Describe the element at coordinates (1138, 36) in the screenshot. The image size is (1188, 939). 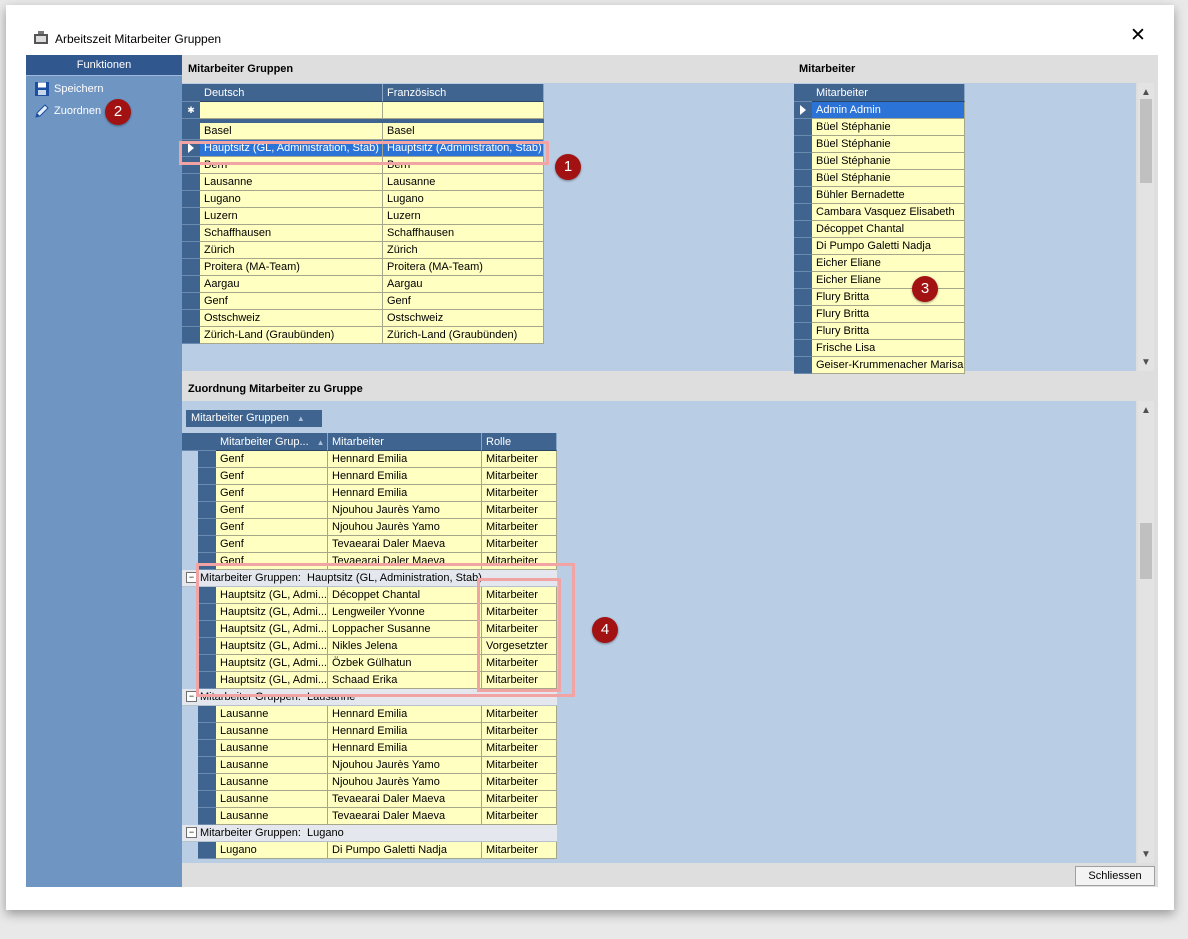
I see `close-icon: ✕` at that location.